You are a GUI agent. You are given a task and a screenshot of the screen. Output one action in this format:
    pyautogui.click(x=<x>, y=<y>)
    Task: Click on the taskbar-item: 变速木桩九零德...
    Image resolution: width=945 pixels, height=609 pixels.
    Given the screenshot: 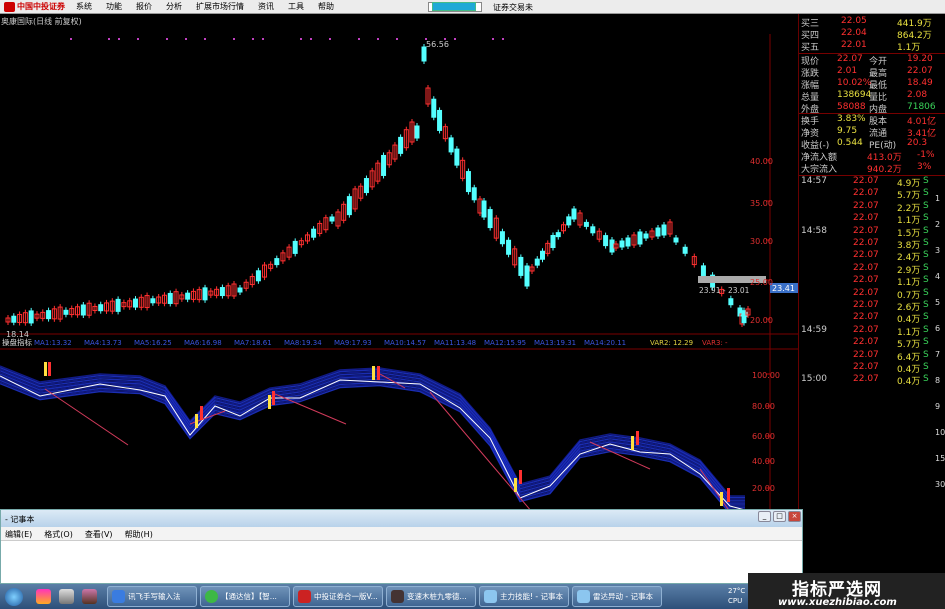 What is the action you would take?
    pyautogui.click(x=431, y=596)
    